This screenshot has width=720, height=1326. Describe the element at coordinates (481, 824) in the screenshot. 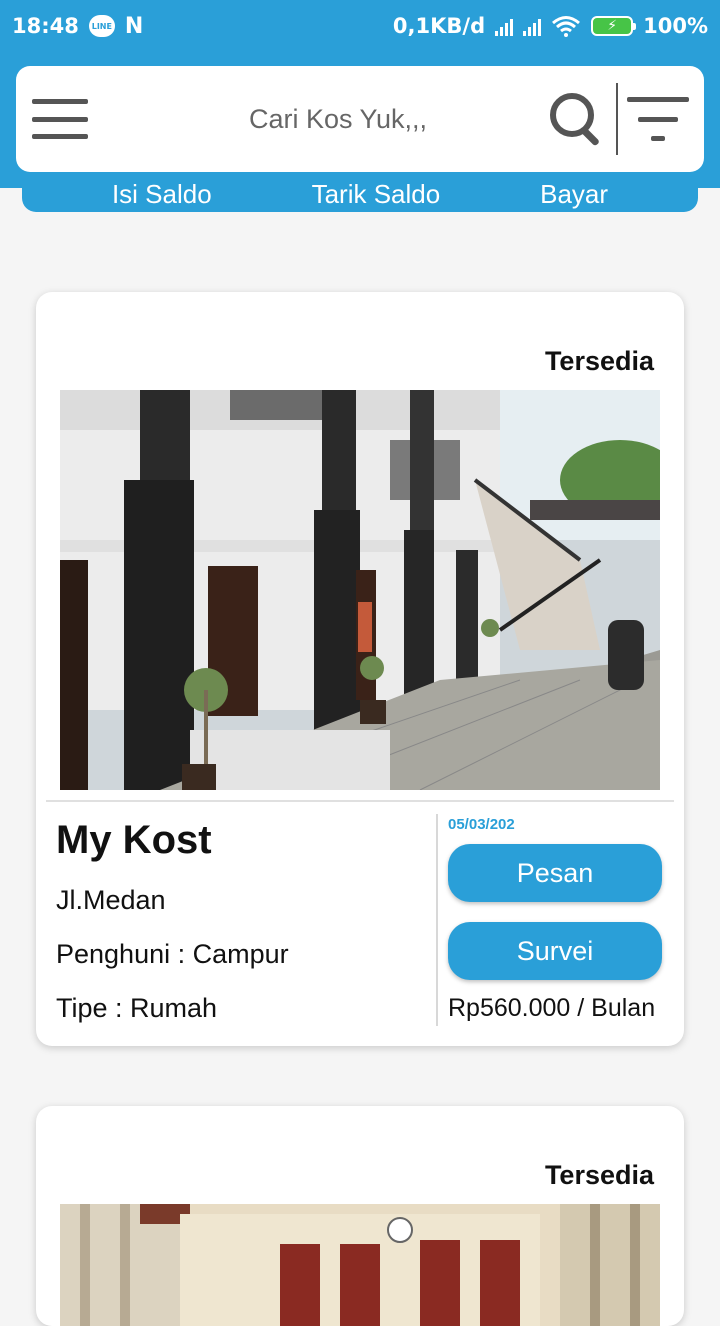

I see `kos-date: 05/03/202` at that location.